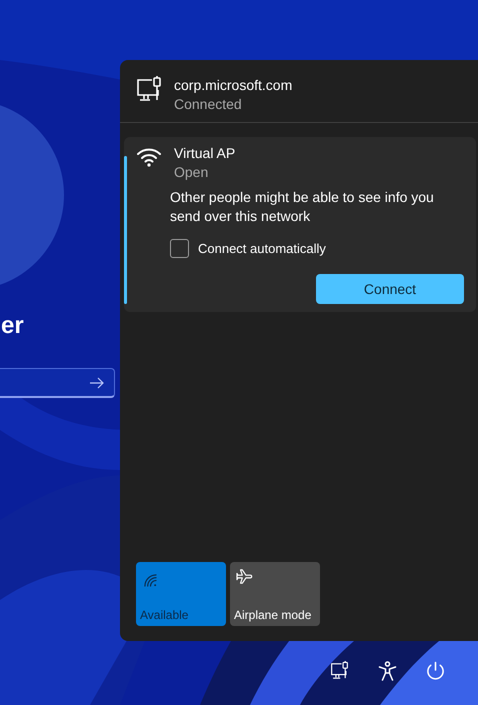 Image resolution: width=478 pixels, height=705 pixels. What do you see at coordinates (164, 615) in the screenshot?
I see `tile-label: Available` at bounding box center [164, 615].